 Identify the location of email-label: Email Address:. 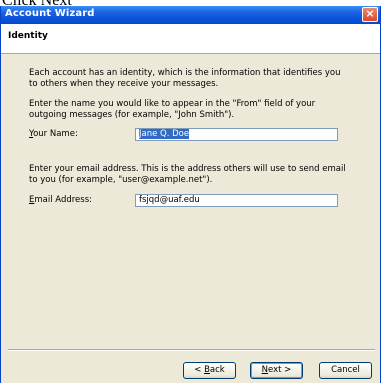
(60, 200).